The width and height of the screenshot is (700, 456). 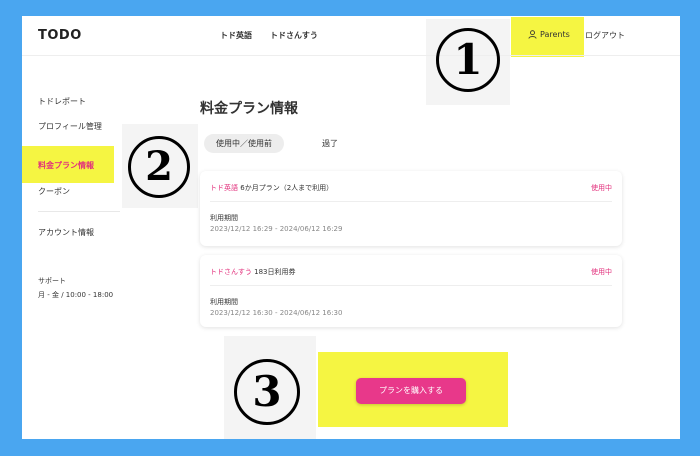 What do you see at coordinates (79, 211) in the screenshot?
I see `sidebar-divider` at bounding box center [79, 211].